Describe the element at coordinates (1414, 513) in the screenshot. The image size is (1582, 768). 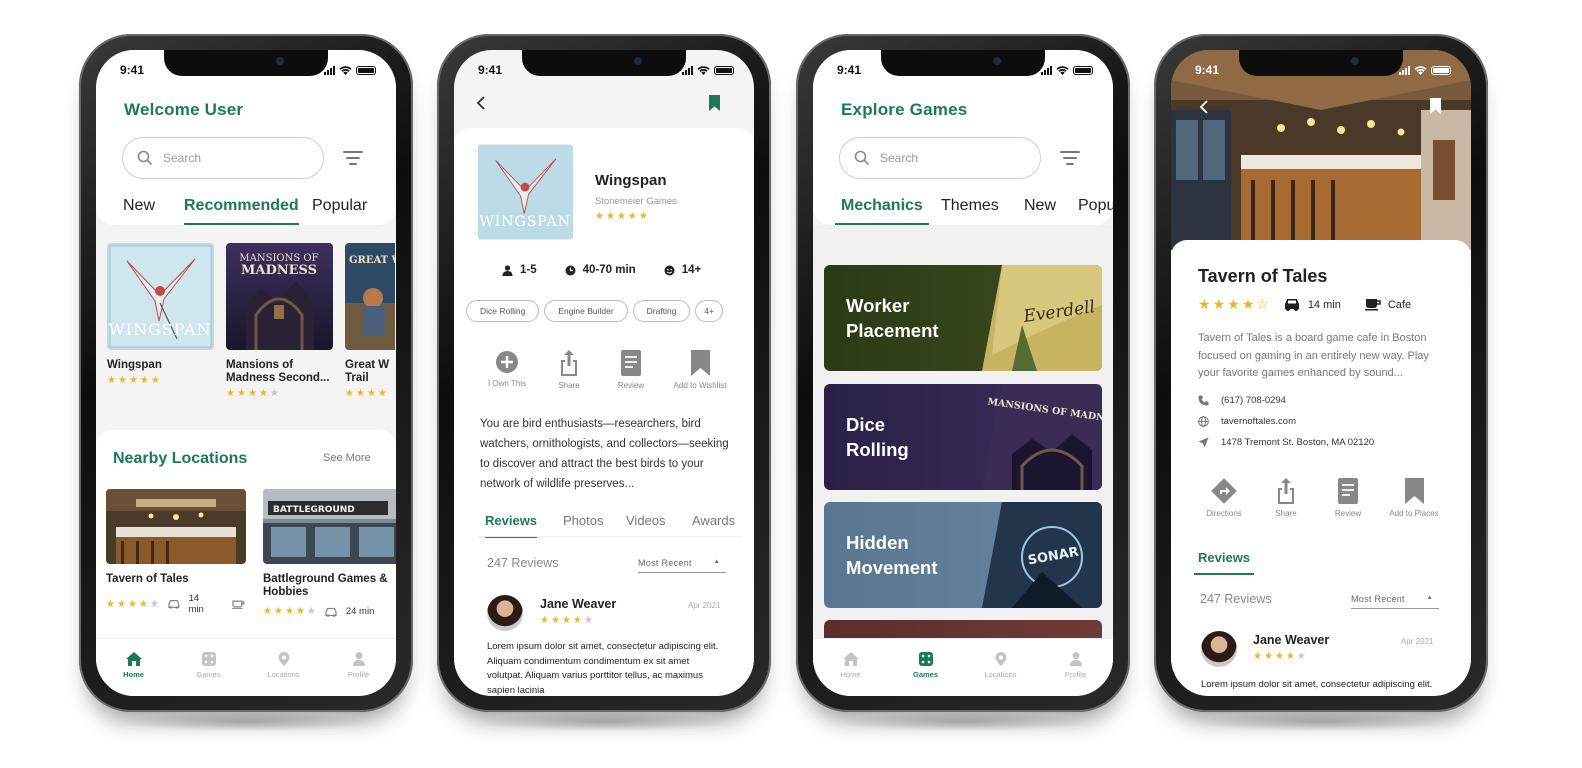
I see `add-to-places-label: Add to Places` at that location.